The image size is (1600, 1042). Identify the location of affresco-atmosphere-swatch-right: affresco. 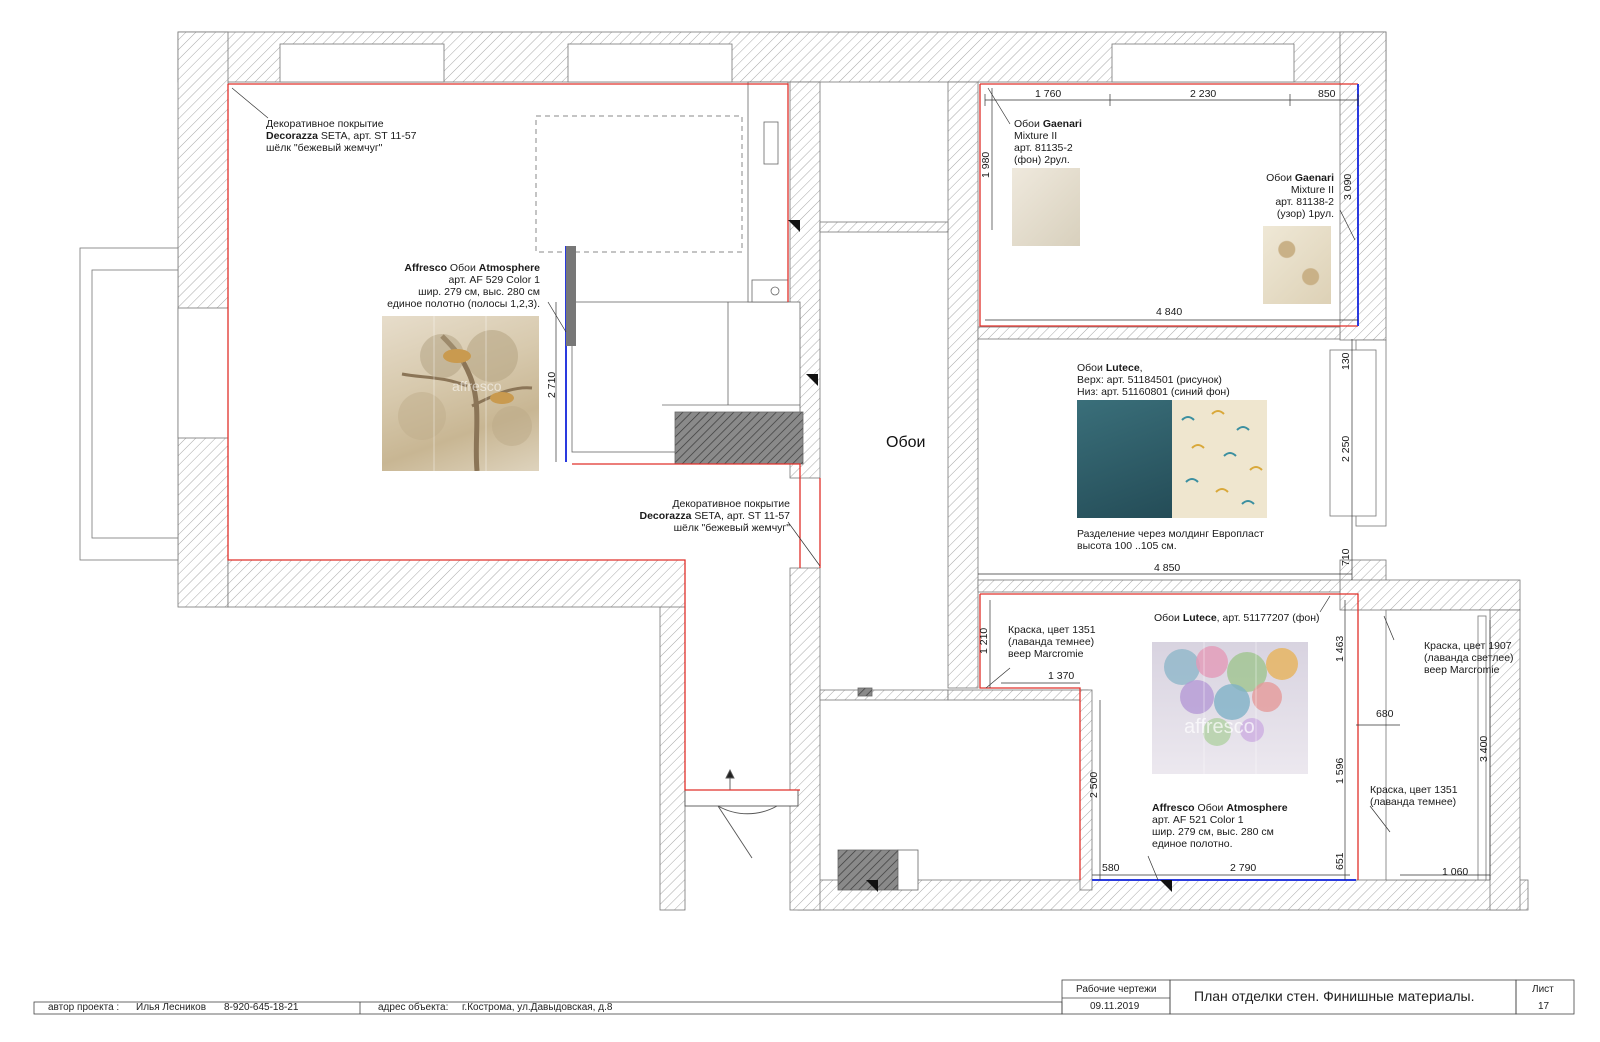
(1230, 708).